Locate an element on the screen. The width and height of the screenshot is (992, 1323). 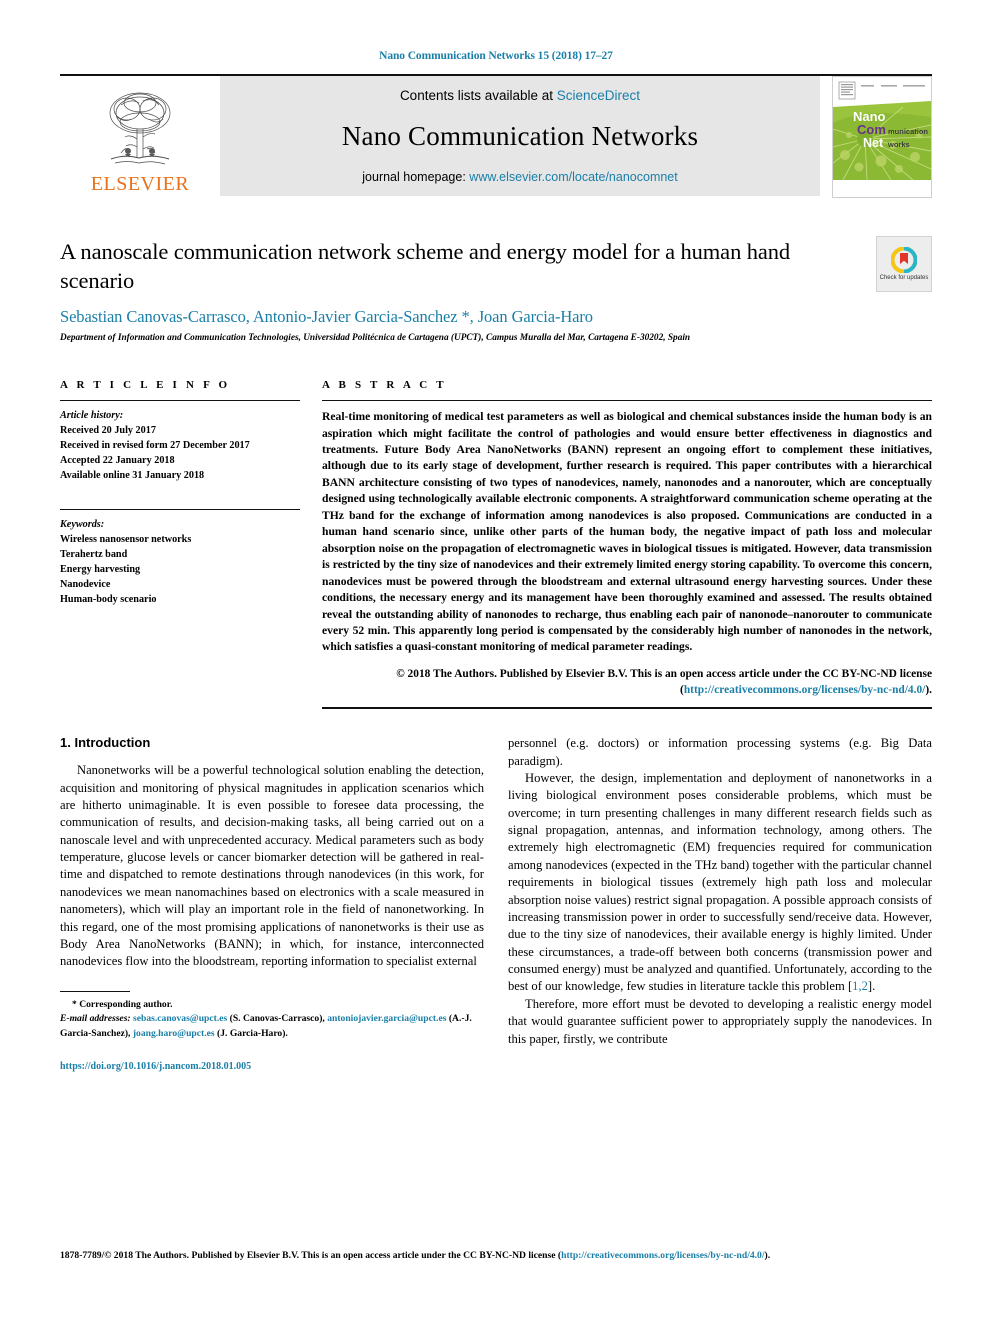
crossmark-badge: Check for updates is located at coordinates (904, 264).